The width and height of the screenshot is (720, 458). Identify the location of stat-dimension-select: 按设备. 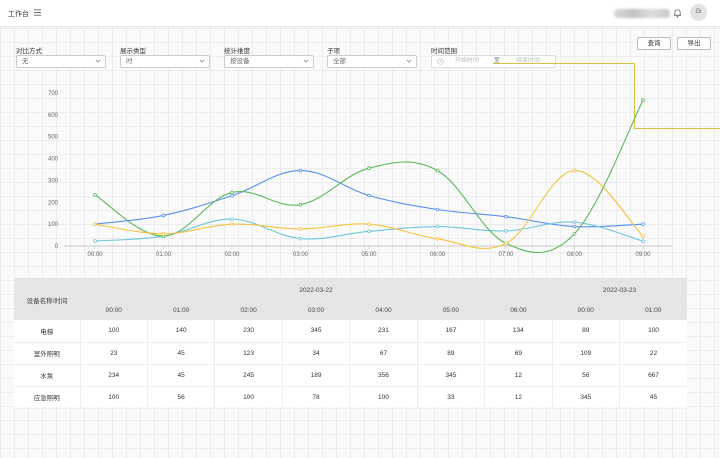
(269, 61).